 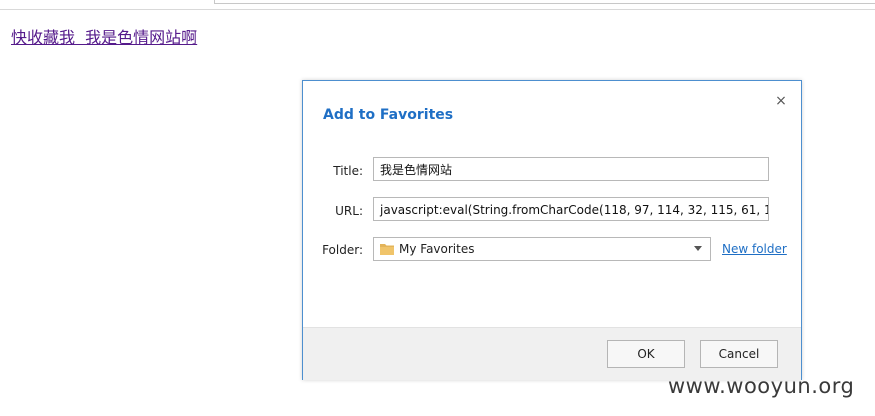 I want to click on dialog-footer: OK Cancel, so click(x=552, y=353).